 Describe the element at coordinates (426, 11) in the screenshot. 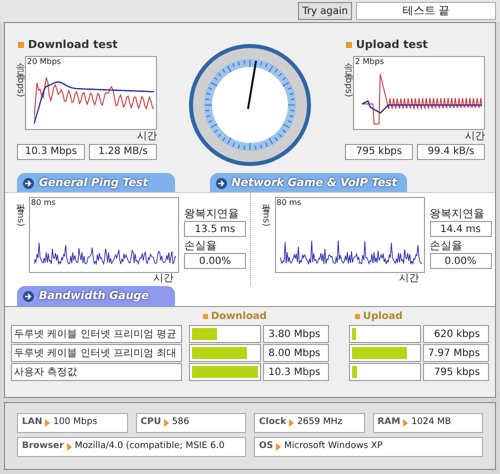

I see `status-field: 테스트 끝` at that location.